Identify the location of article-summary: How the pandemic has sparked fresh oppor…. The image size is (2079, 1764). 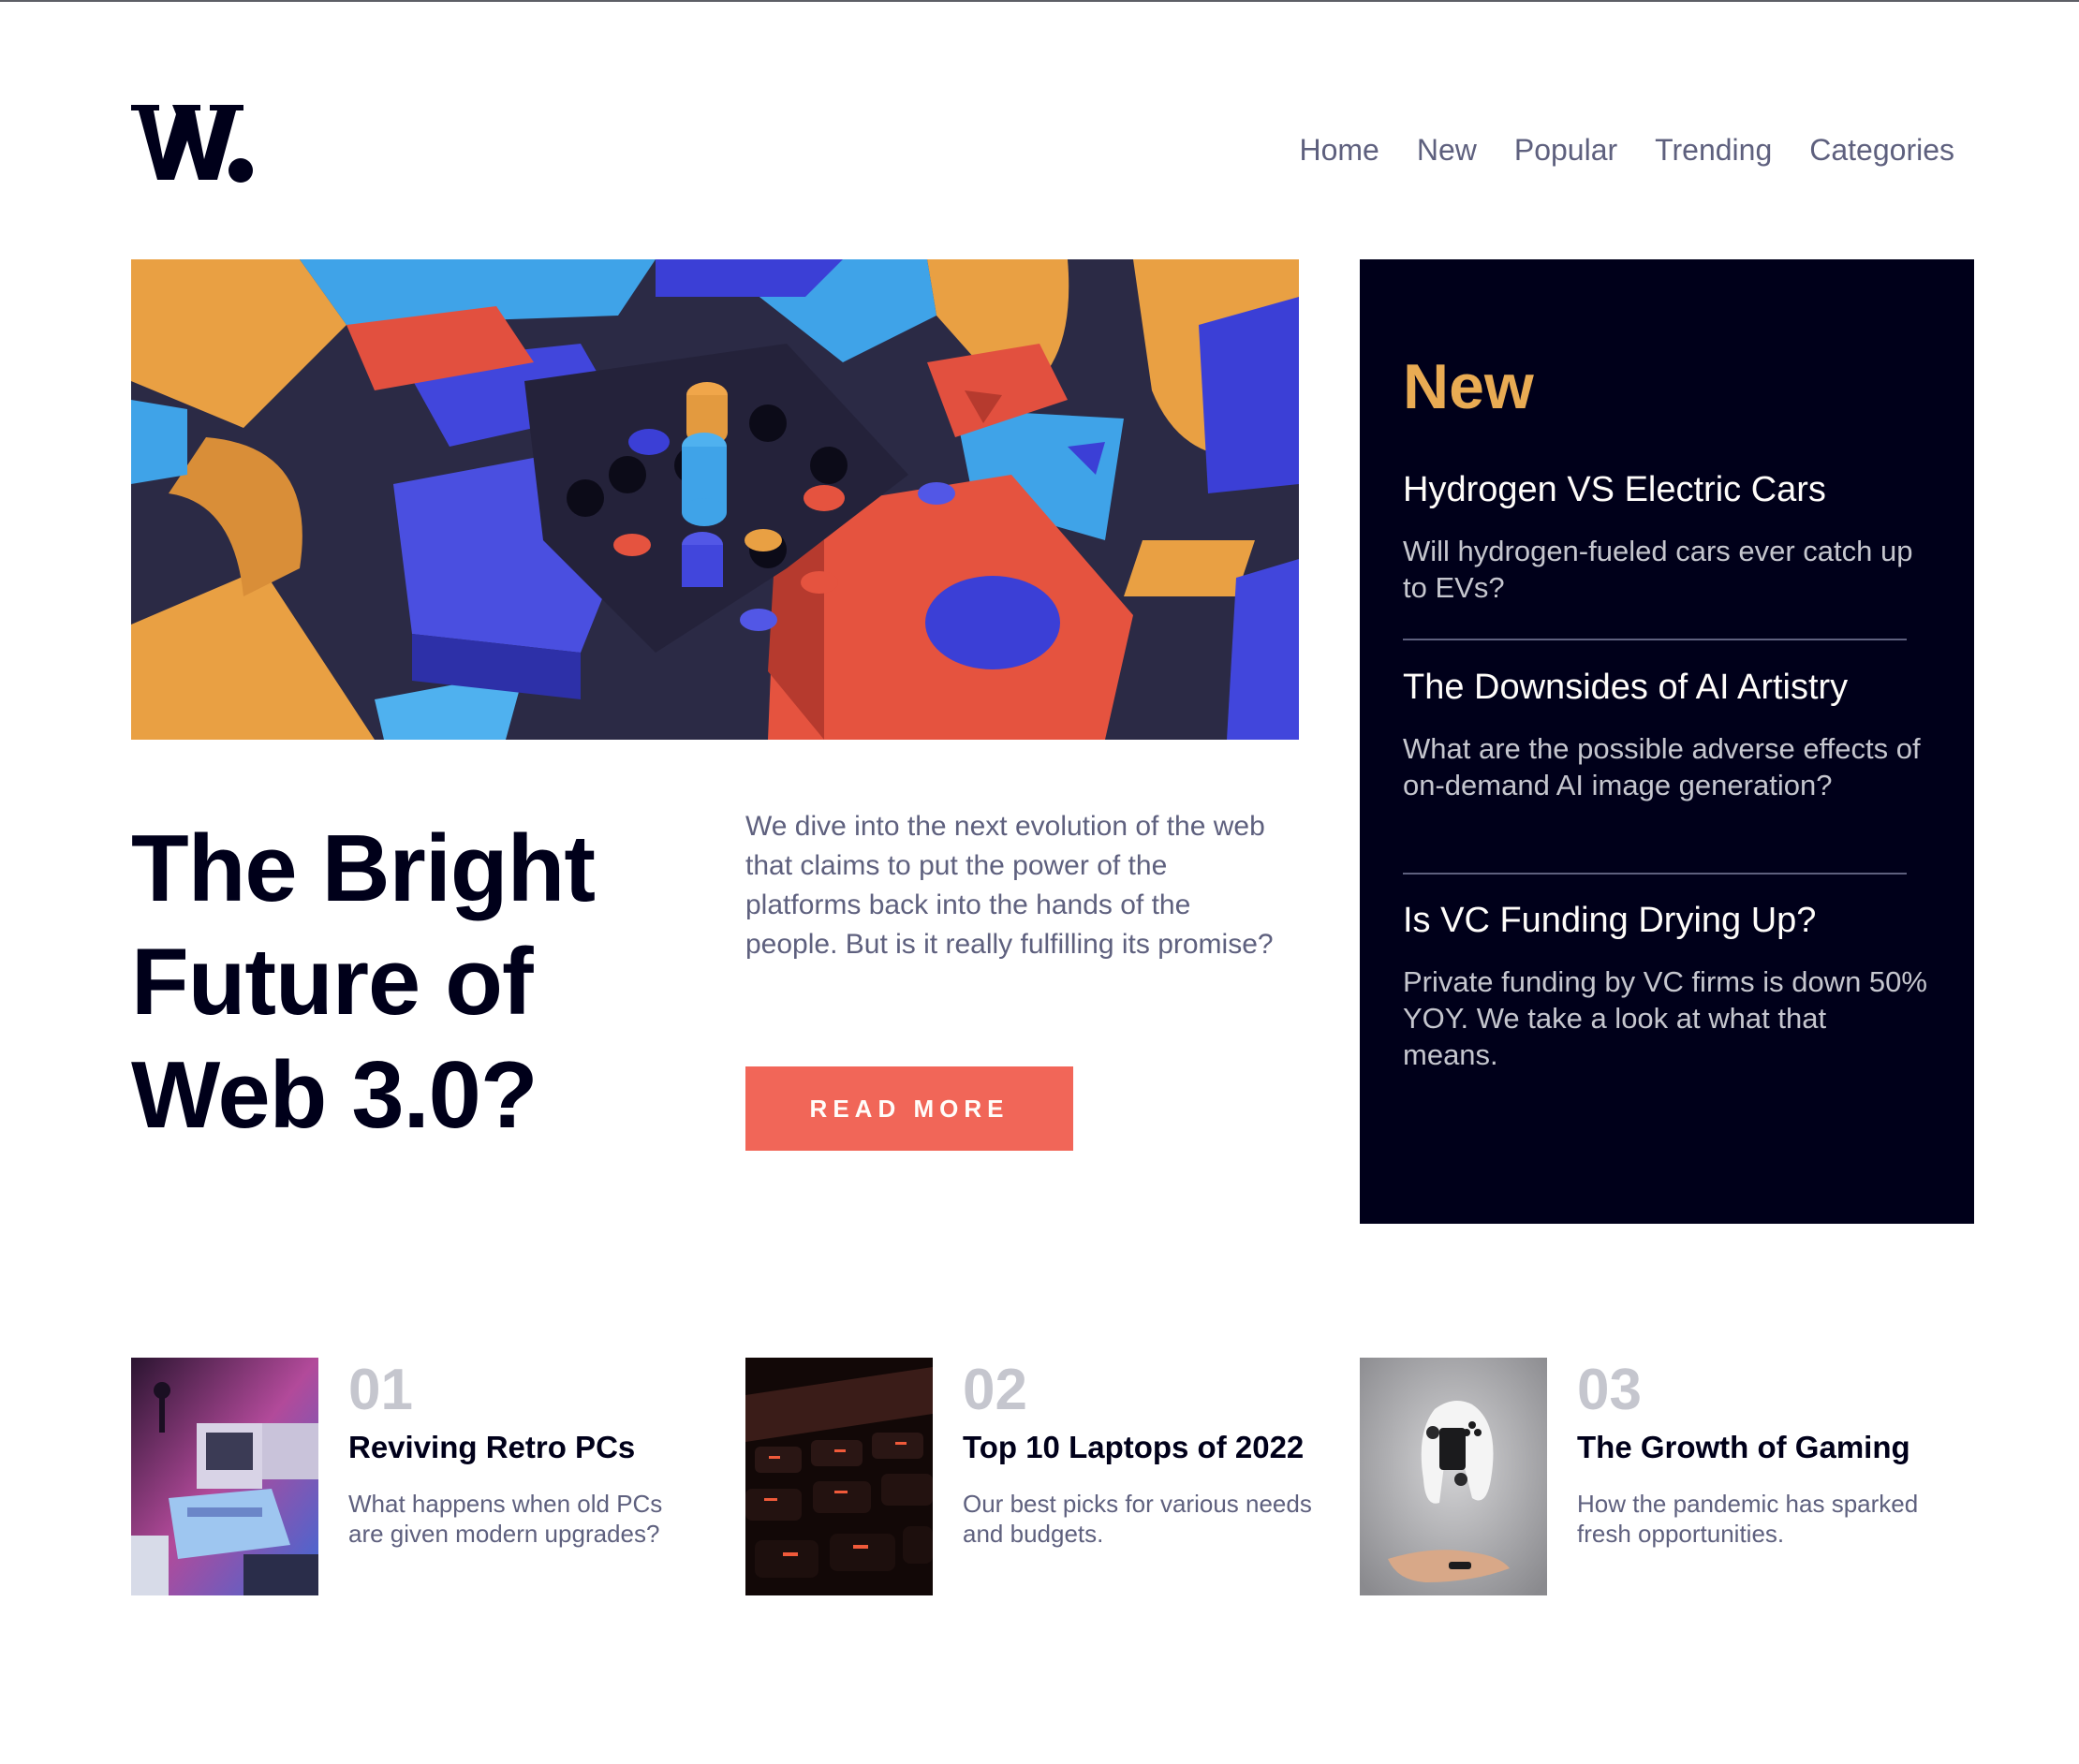
(1748, 1519).